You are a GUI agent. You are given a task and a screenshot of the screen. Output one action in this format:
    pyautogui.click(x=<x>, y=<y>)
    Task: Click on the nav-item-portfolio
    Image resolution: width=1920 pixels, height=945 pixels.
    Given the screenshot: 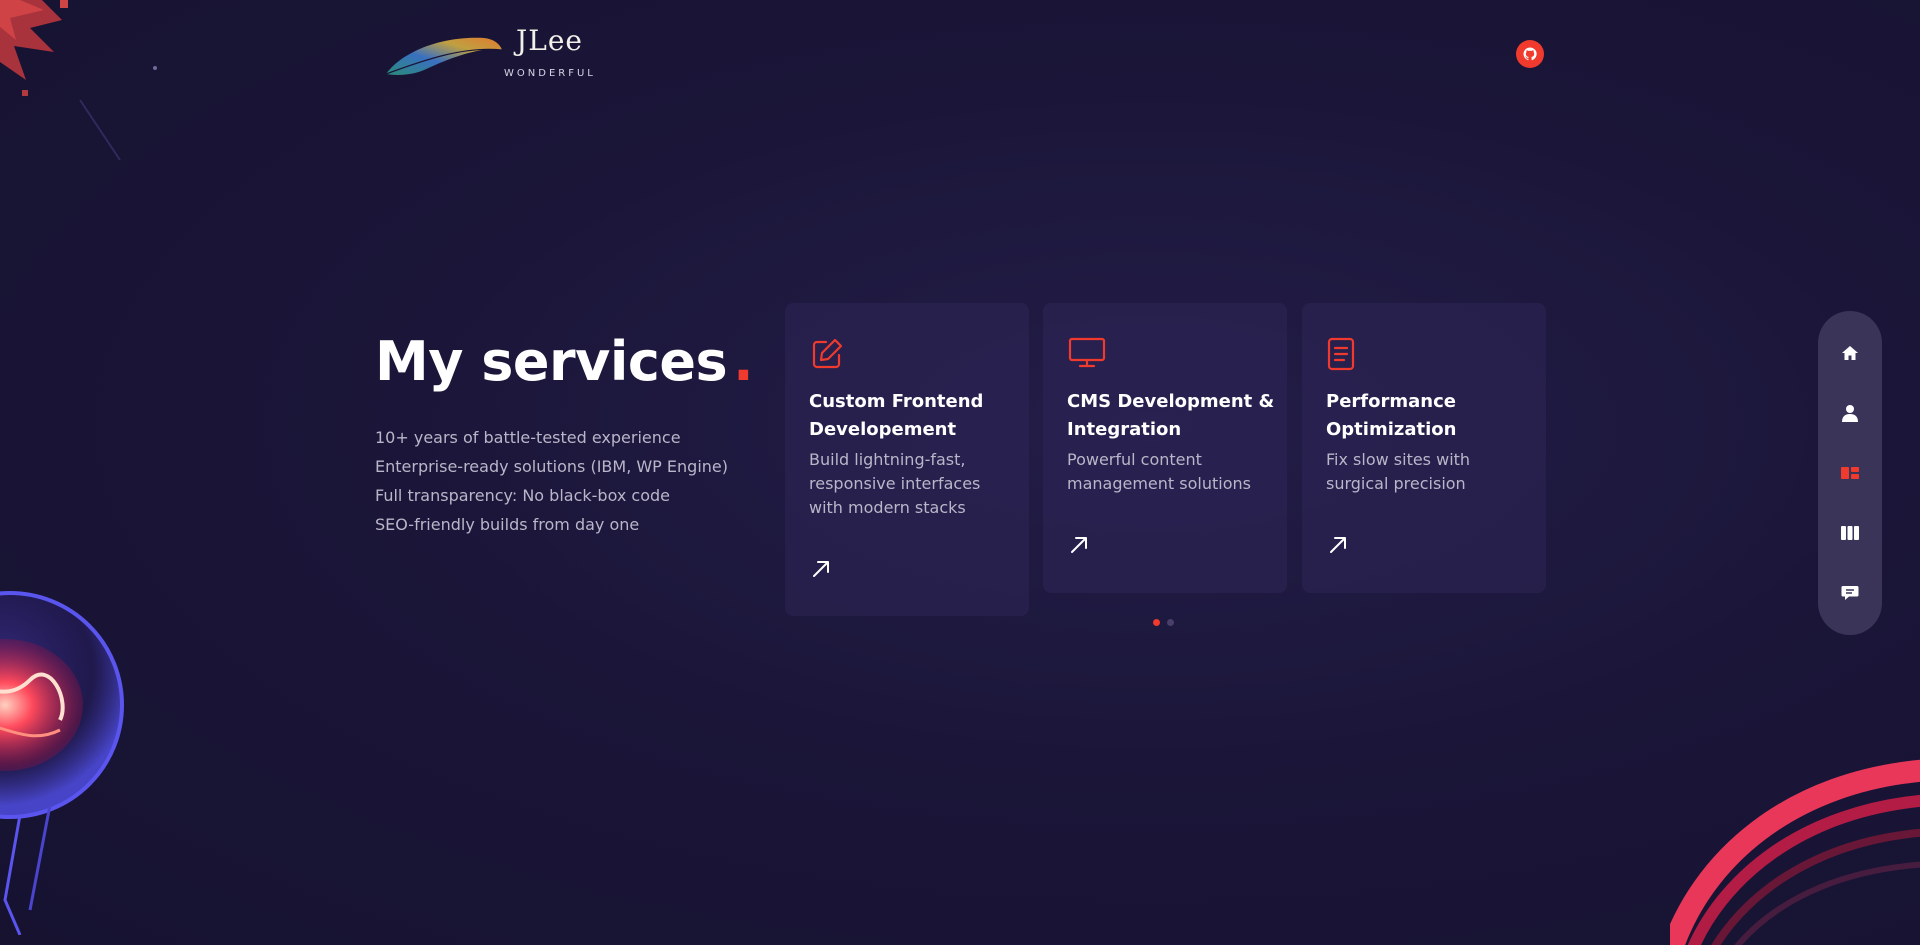 What is the action you would take?
    pyautogui.click(x=1850, y=533)
    